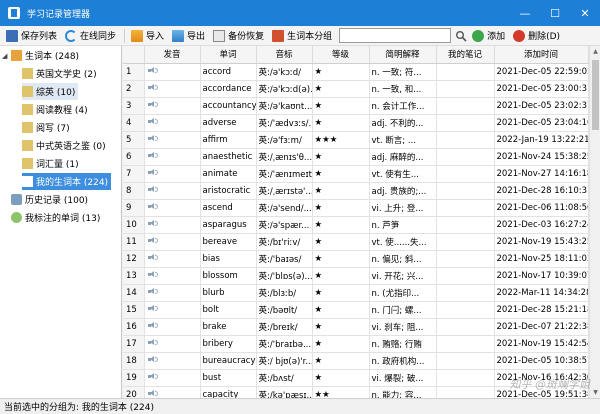 The image size is (600, 414). What do you see at coordinates (50, 91) in the screenshot?
I see `tree-item-comprehensive-english: 综英 (10)` at bounding box center [50, 91].